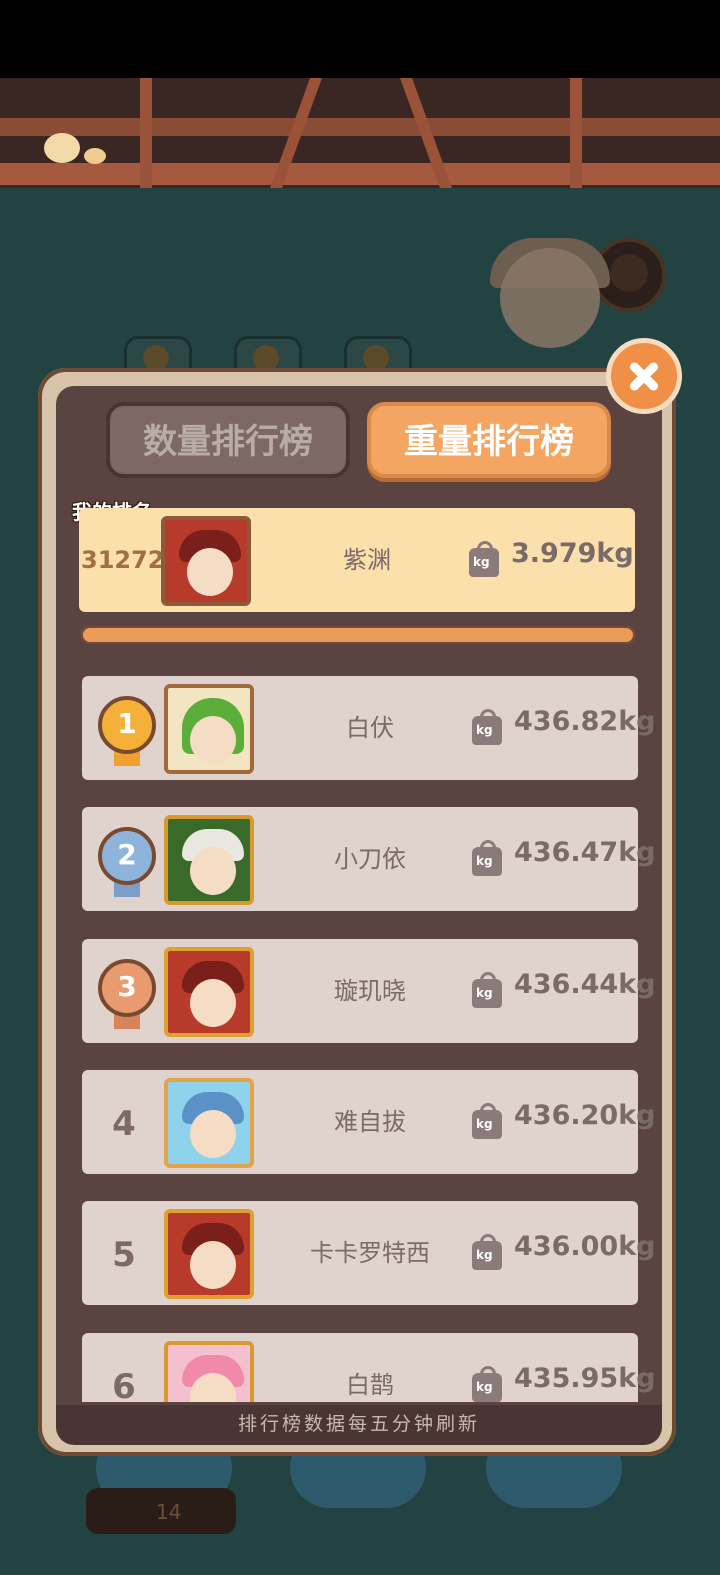  I want to click on list-item: 3 璇玑晓 kg 436.44kg, so click(368, 991).